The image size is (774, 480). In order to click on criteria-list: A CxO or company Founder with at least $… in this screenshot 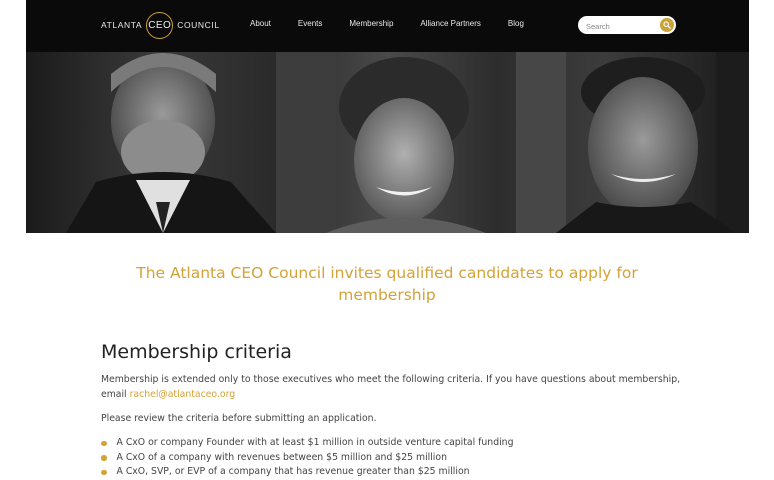, I will do `click(391, 458)`.